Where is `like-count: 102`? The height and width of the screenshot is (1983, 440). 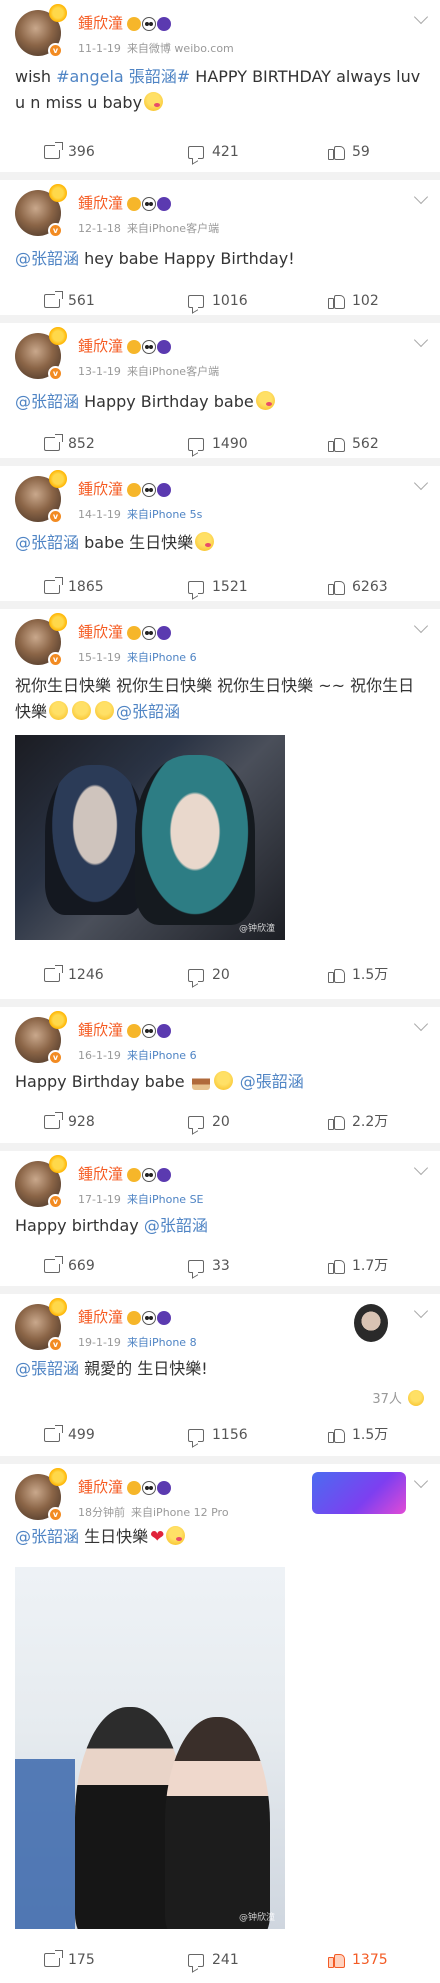
like-count: 102 is located at coordinates (365, 301).